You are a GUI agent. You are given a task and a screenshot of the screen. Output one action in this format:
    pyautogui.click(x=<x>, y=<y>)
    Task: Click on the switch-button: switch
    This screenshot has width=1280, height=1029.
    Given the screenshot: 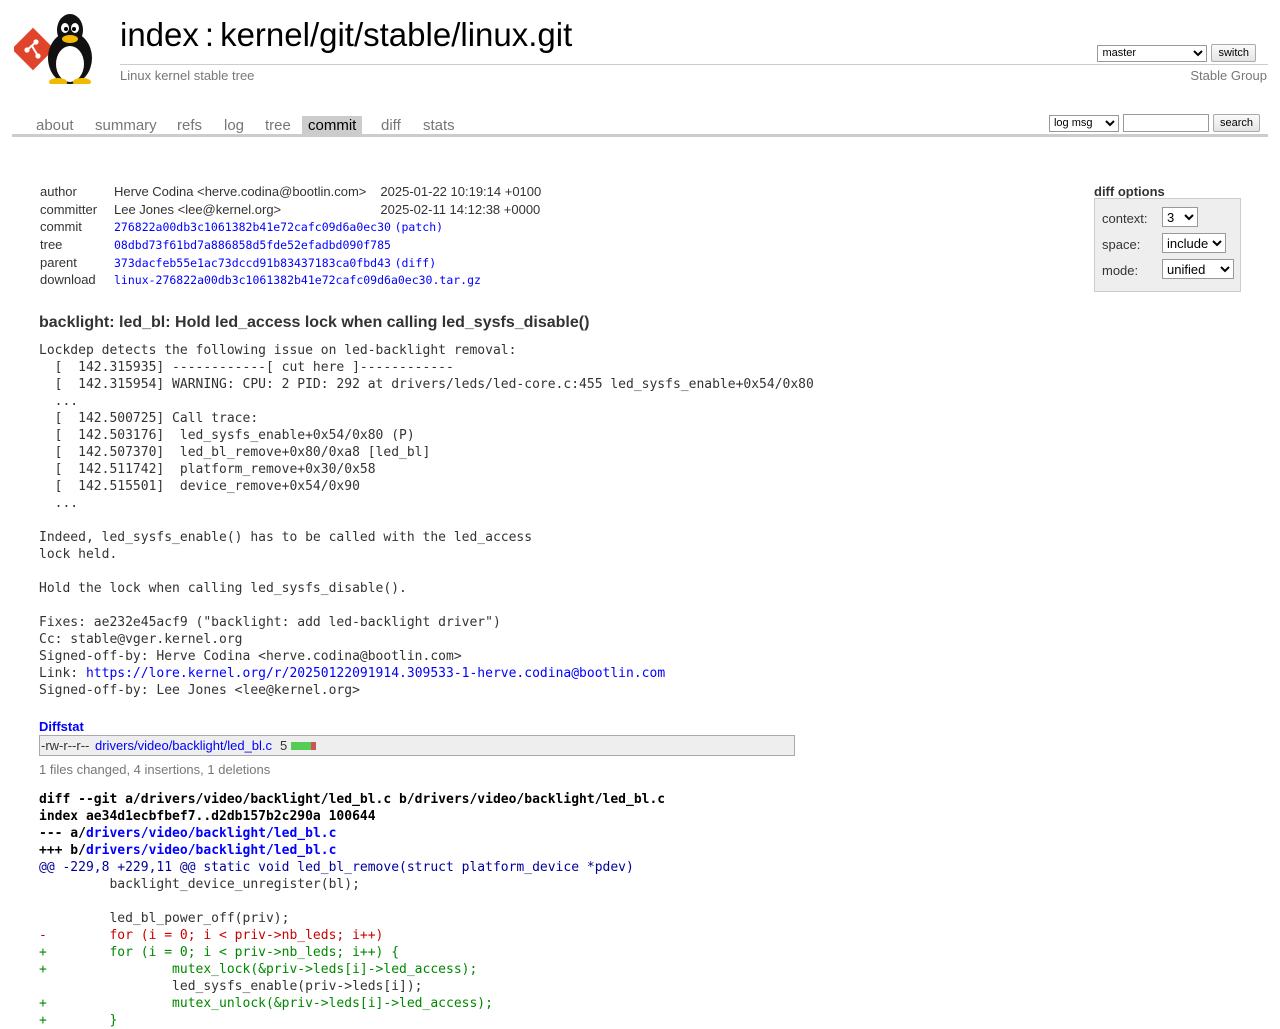 What is the action you would take?
    pyautogui.click(x=1233, y=53)
    